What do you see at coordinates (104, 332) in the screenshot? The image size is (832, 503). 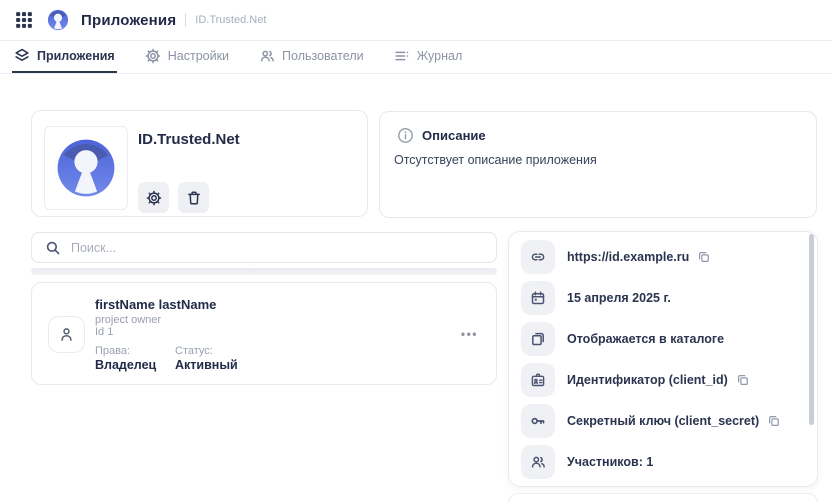 I see `member-id: Id 1` at bounding box center [104, 332].